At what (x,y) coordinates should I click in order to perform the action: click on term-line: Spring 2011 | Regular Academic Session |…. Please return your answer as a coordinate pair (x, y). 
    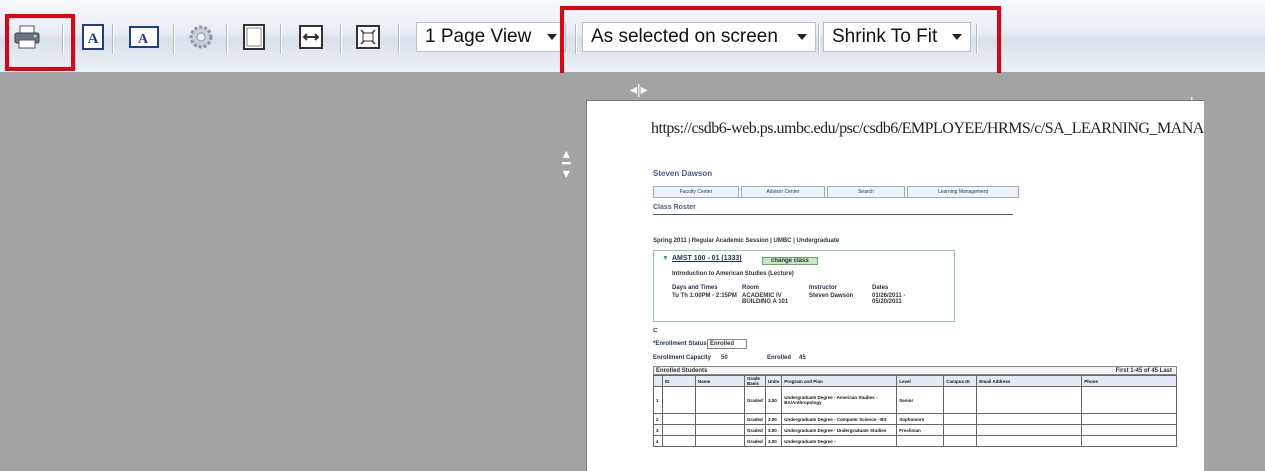
    Looking at the image, I should click on (746, 241).